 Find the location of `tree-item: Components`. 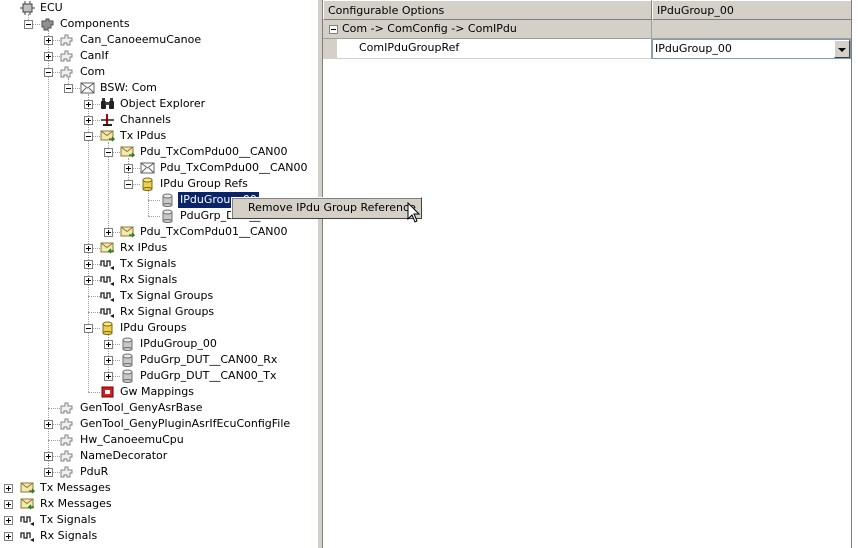

tree-item: Components is located at coordinates (158, 24).